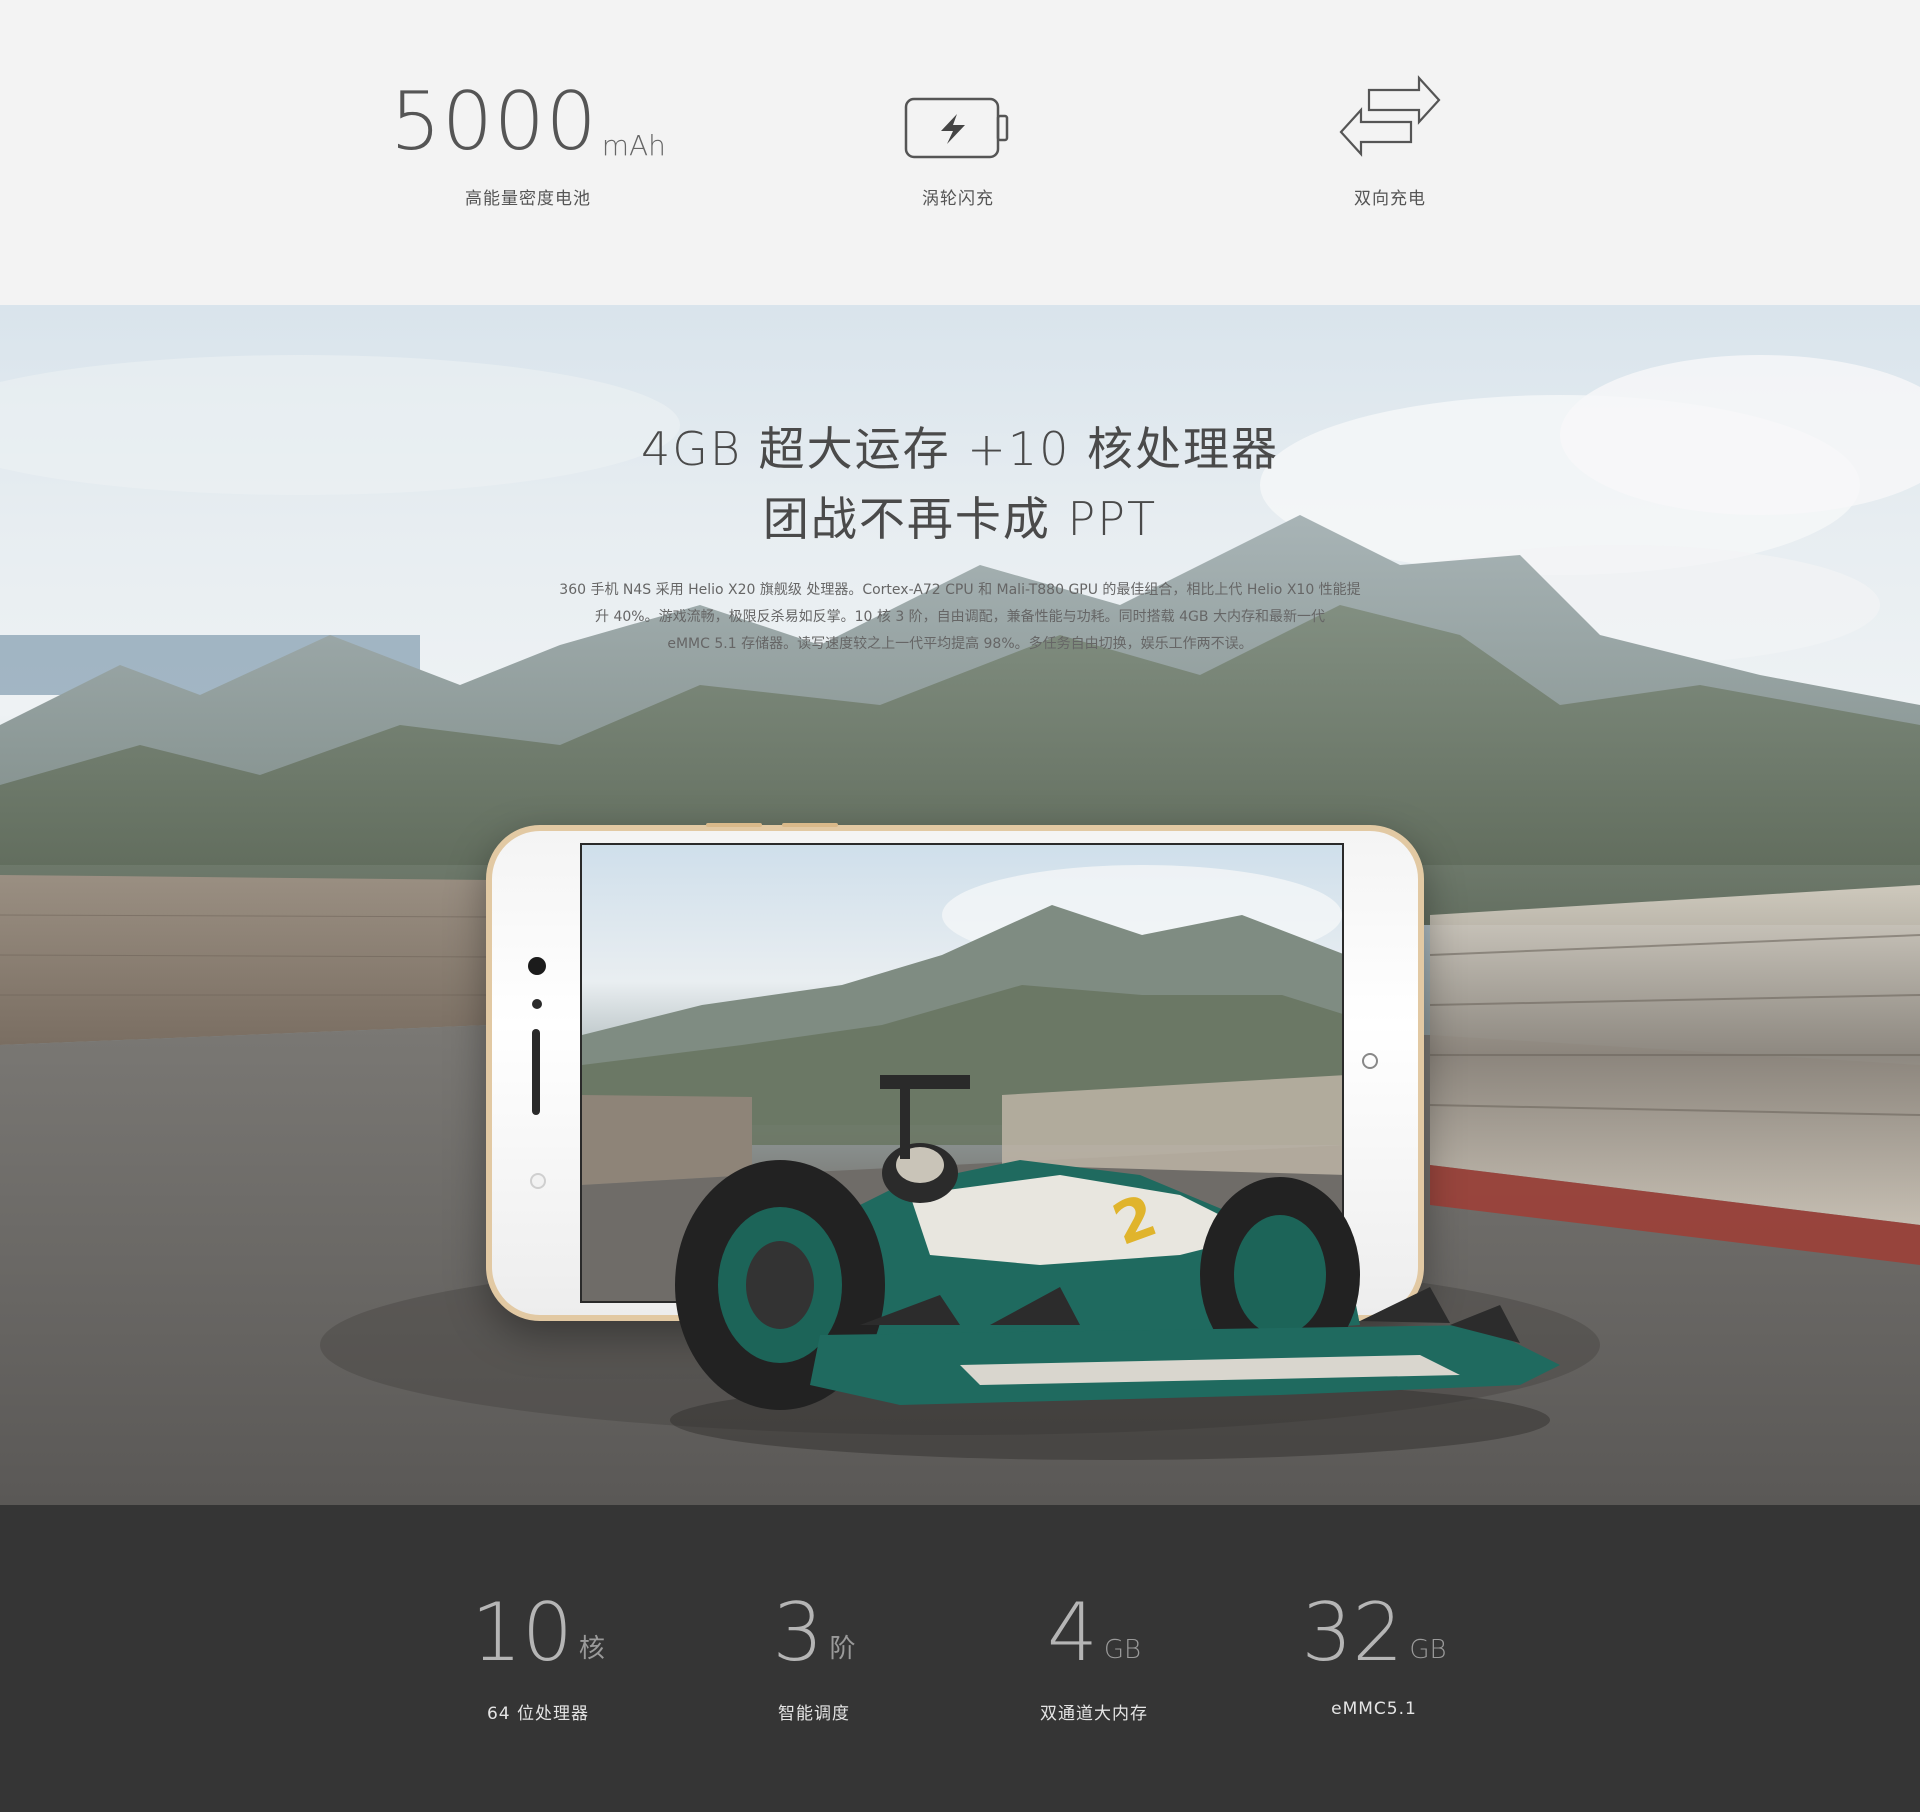 This screenshot has height=1812, width=1920. What do you see at coordinates (494, 121) in the screenshot?
I see `capacity-value: 5000` at bounding box center [494, 121].